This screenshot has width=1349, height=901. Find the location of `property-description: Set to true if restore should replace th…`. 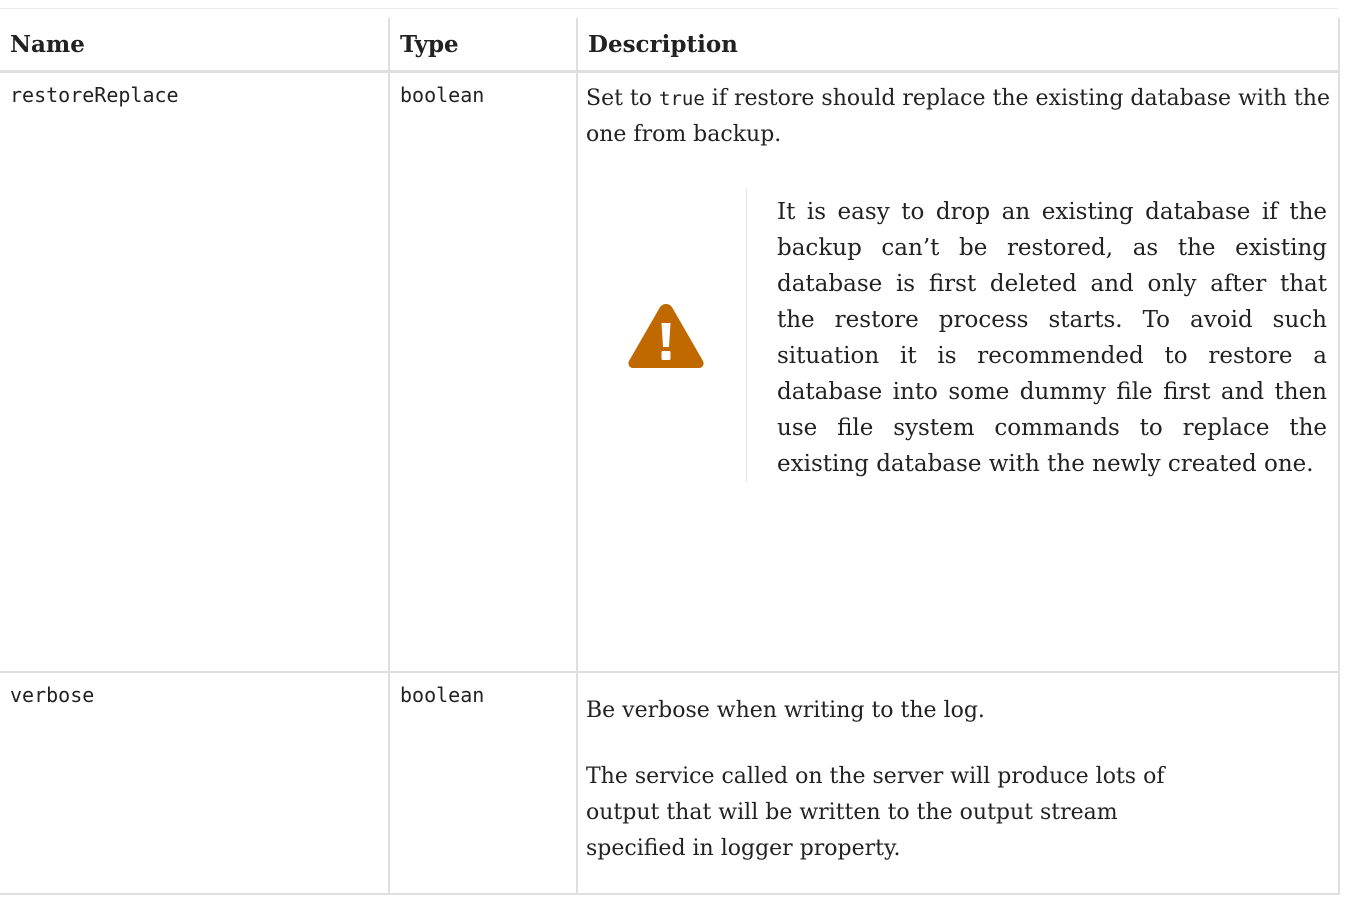

property-description: Set to true if restore should replace th… is located at coordinates (958, 116).